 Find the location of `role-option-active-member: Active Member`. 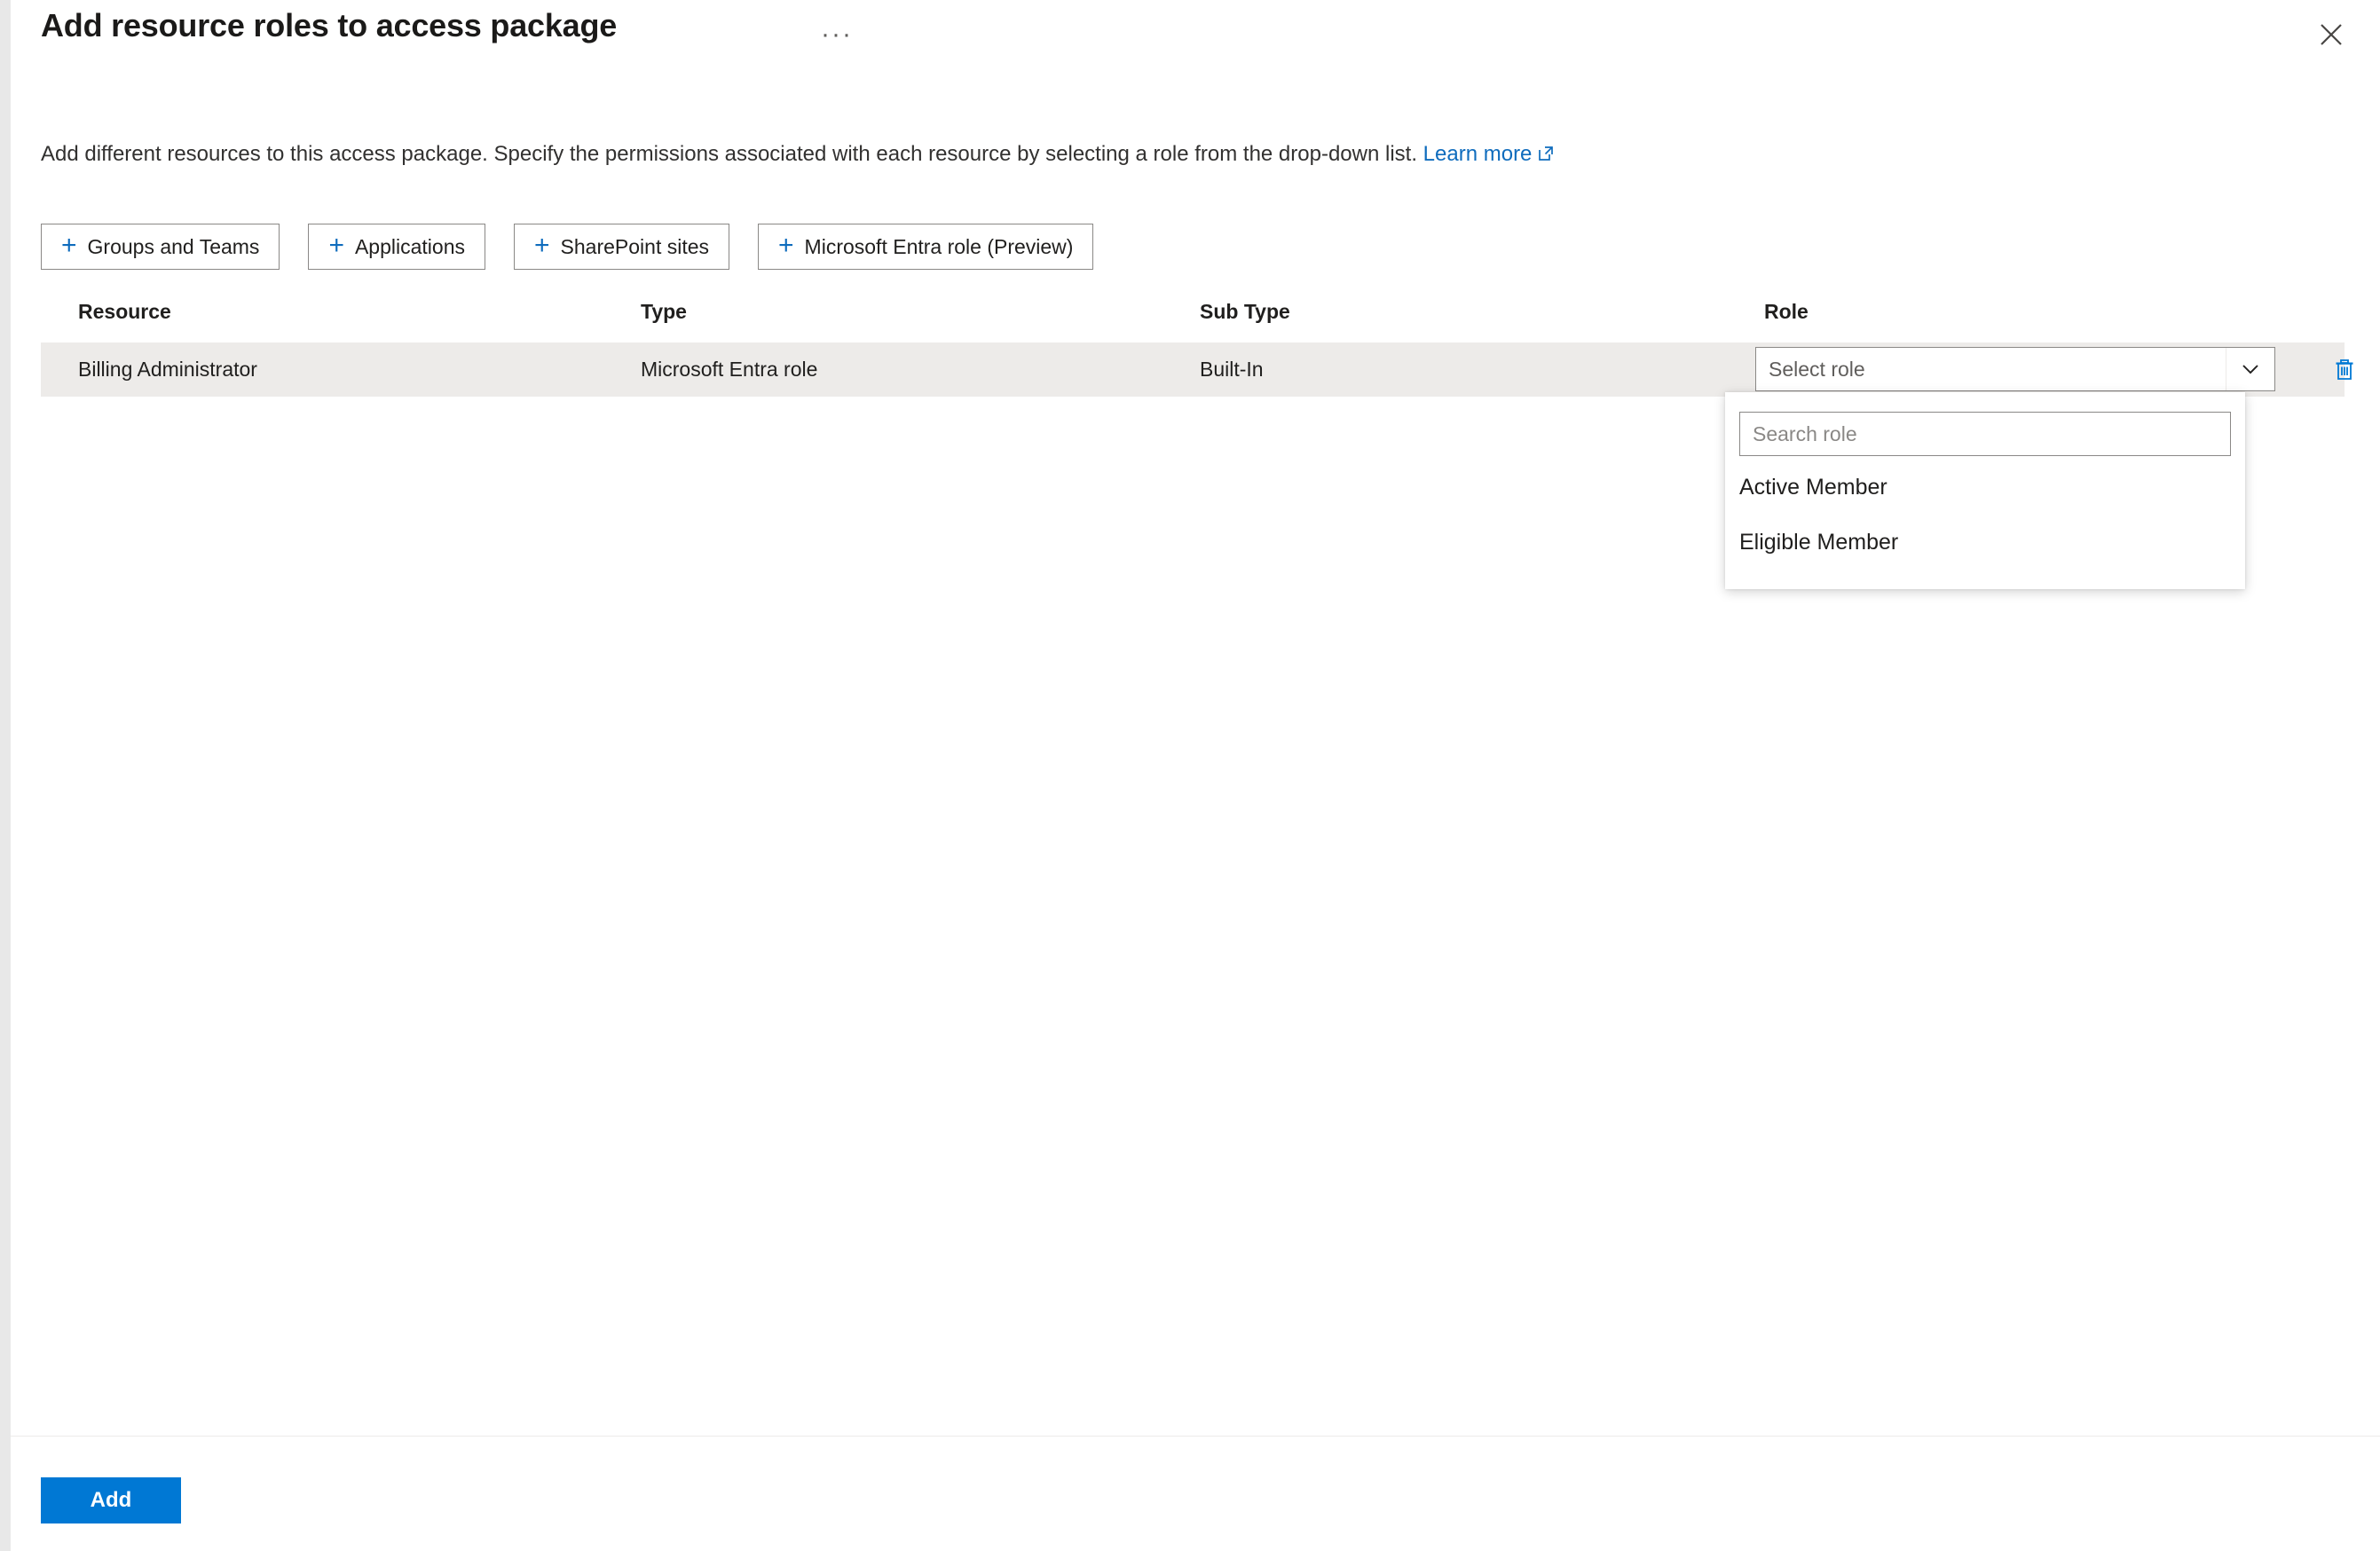

role-option-active-member: Active Member is located at coordinates (1985, 487).